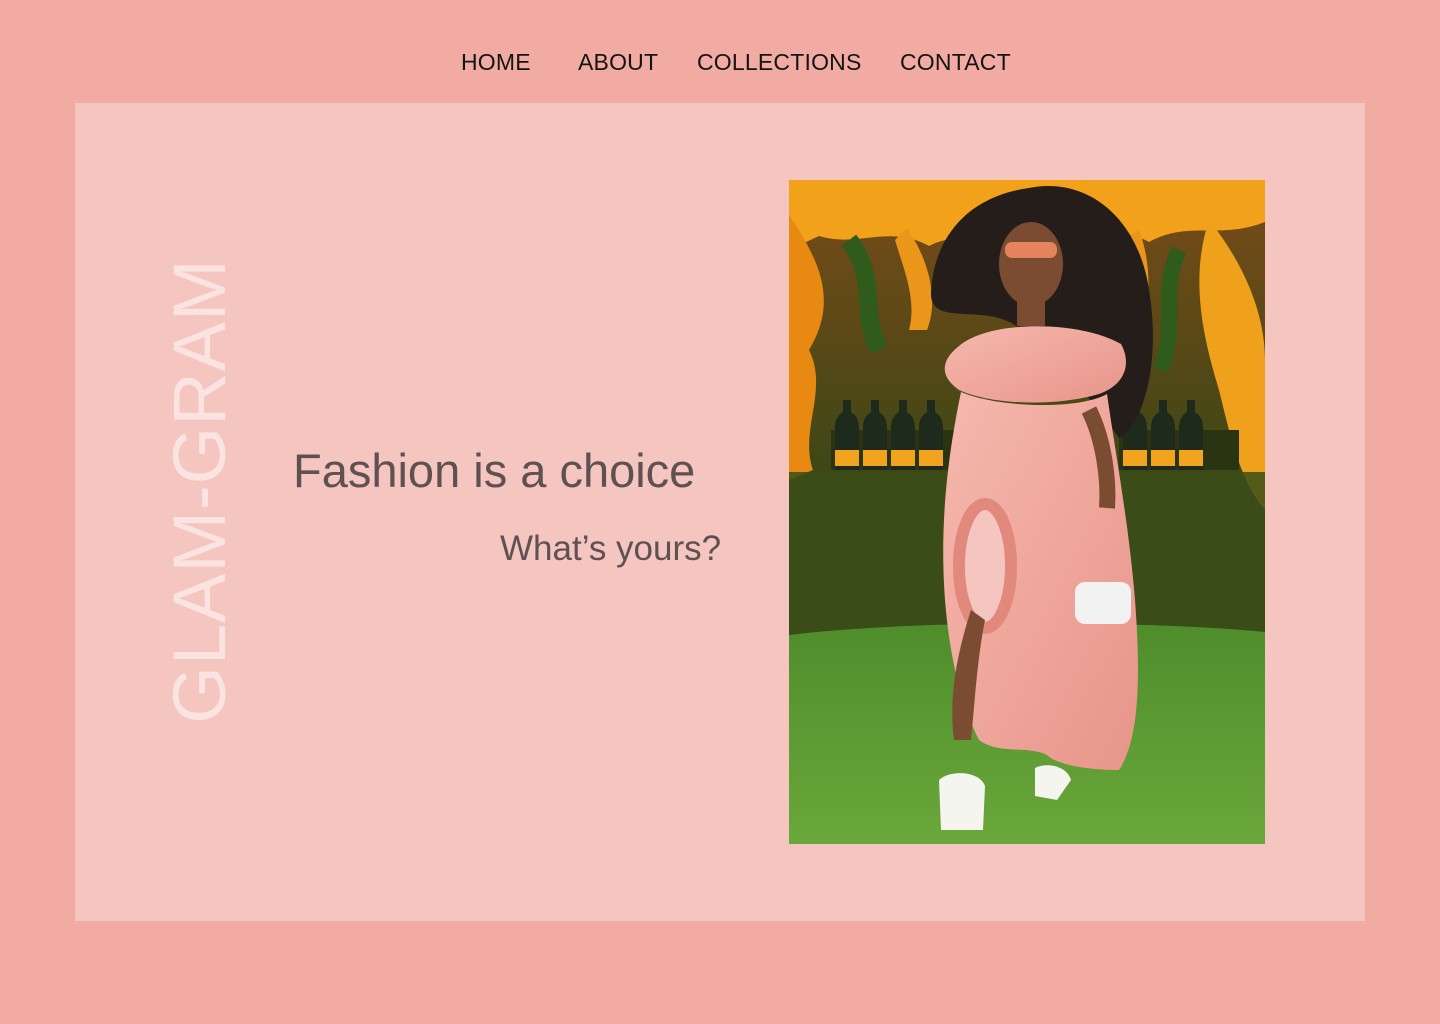  What do you see at coordinates (494, 470) in the screenshot?
I see `hero-tagline: Fashion is a choice` at bounding box center [494, 470].